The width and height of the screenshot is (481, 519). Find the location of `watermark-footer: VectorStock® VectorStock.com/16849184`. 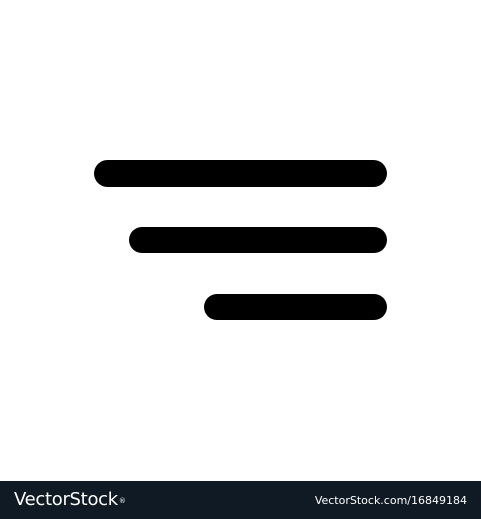

watermark-footer: VectorStock® VectorStock.com/16849184 is located at coordinates (240, 500).